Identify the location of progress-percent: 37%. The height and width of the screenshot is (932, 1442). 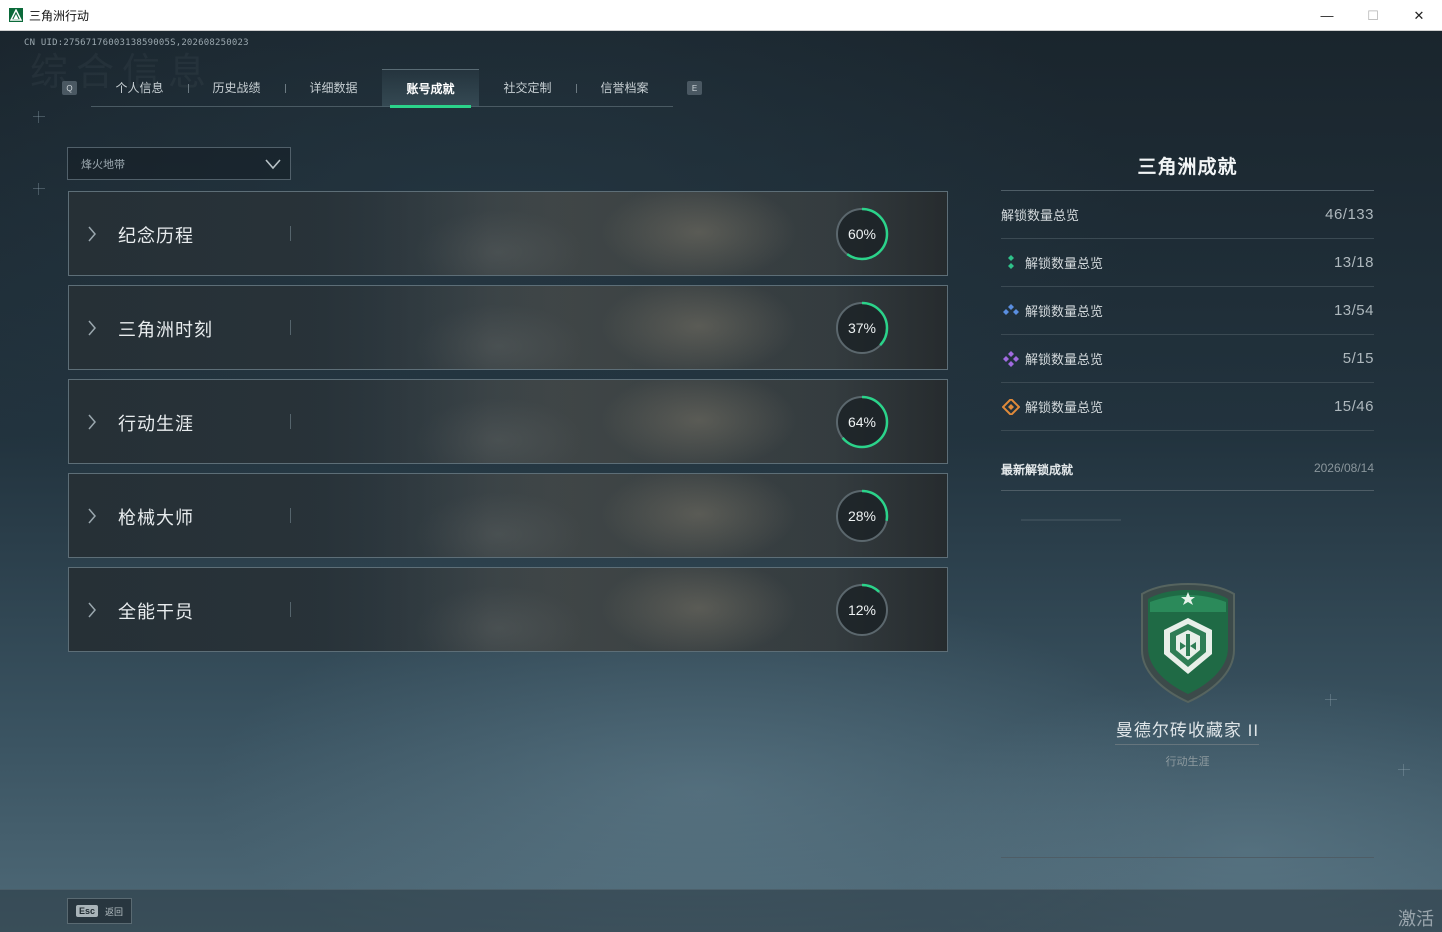
(862, 328).